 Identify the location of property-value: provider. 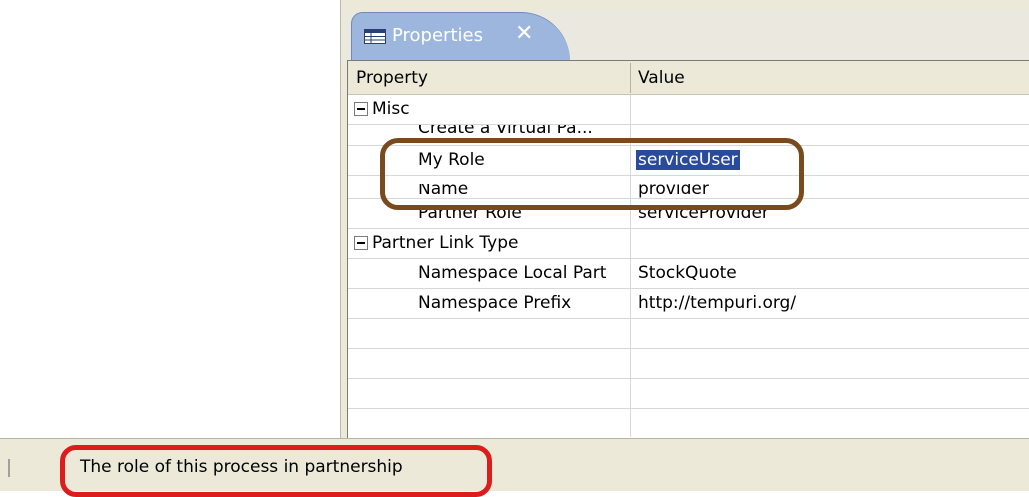
(673, 191).